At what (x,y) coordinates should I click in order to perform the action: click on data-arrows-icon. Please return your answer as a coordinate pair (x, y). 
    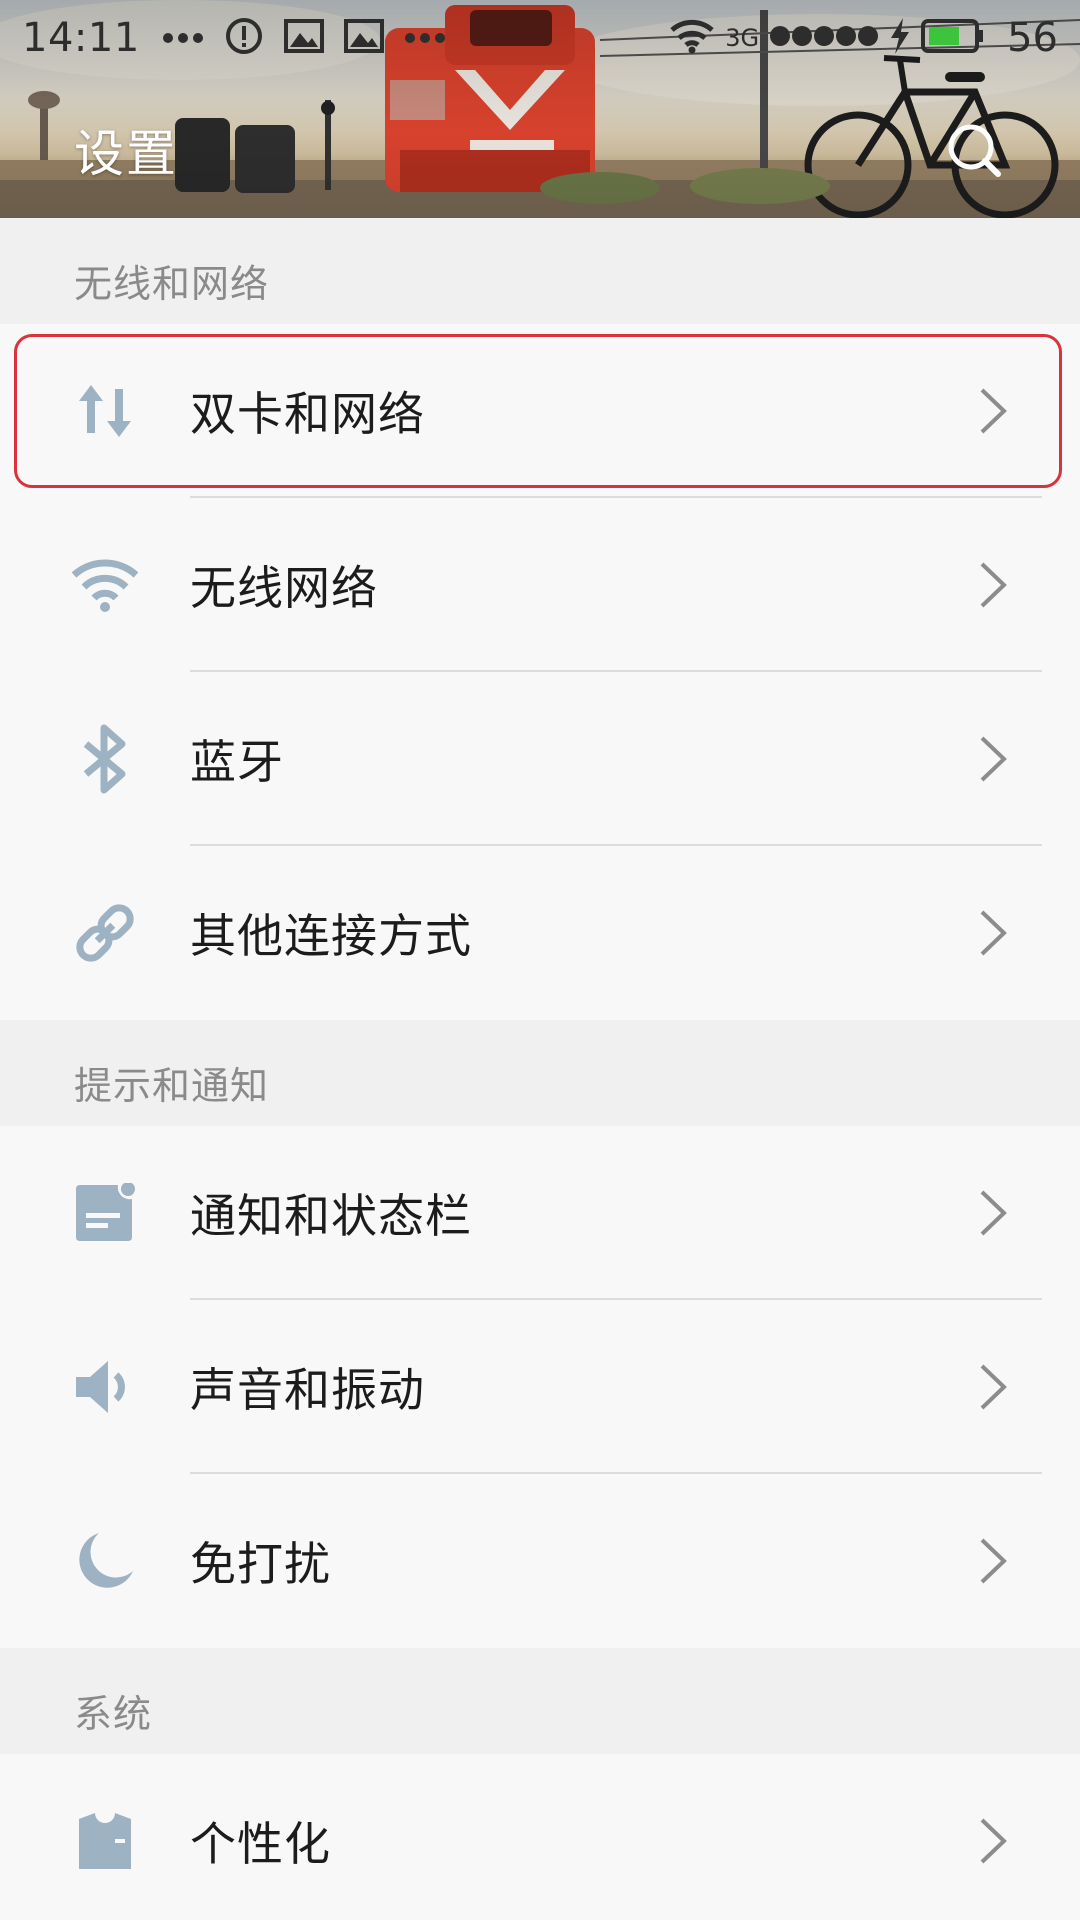
    Looking at the image, I should click on (105, 411).